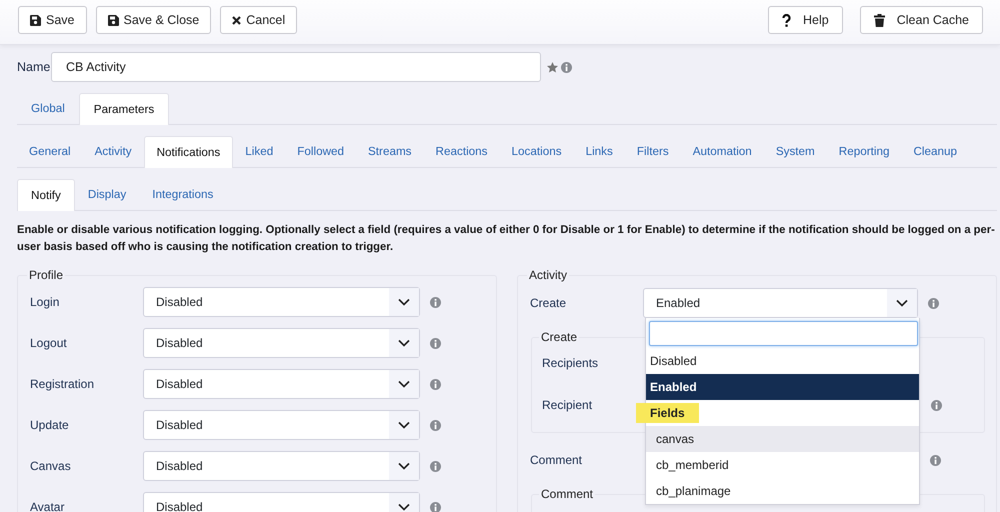 This screenshot has width=1000, height=512. I want to click on dropdown-option: canvas, so click(782, 439).